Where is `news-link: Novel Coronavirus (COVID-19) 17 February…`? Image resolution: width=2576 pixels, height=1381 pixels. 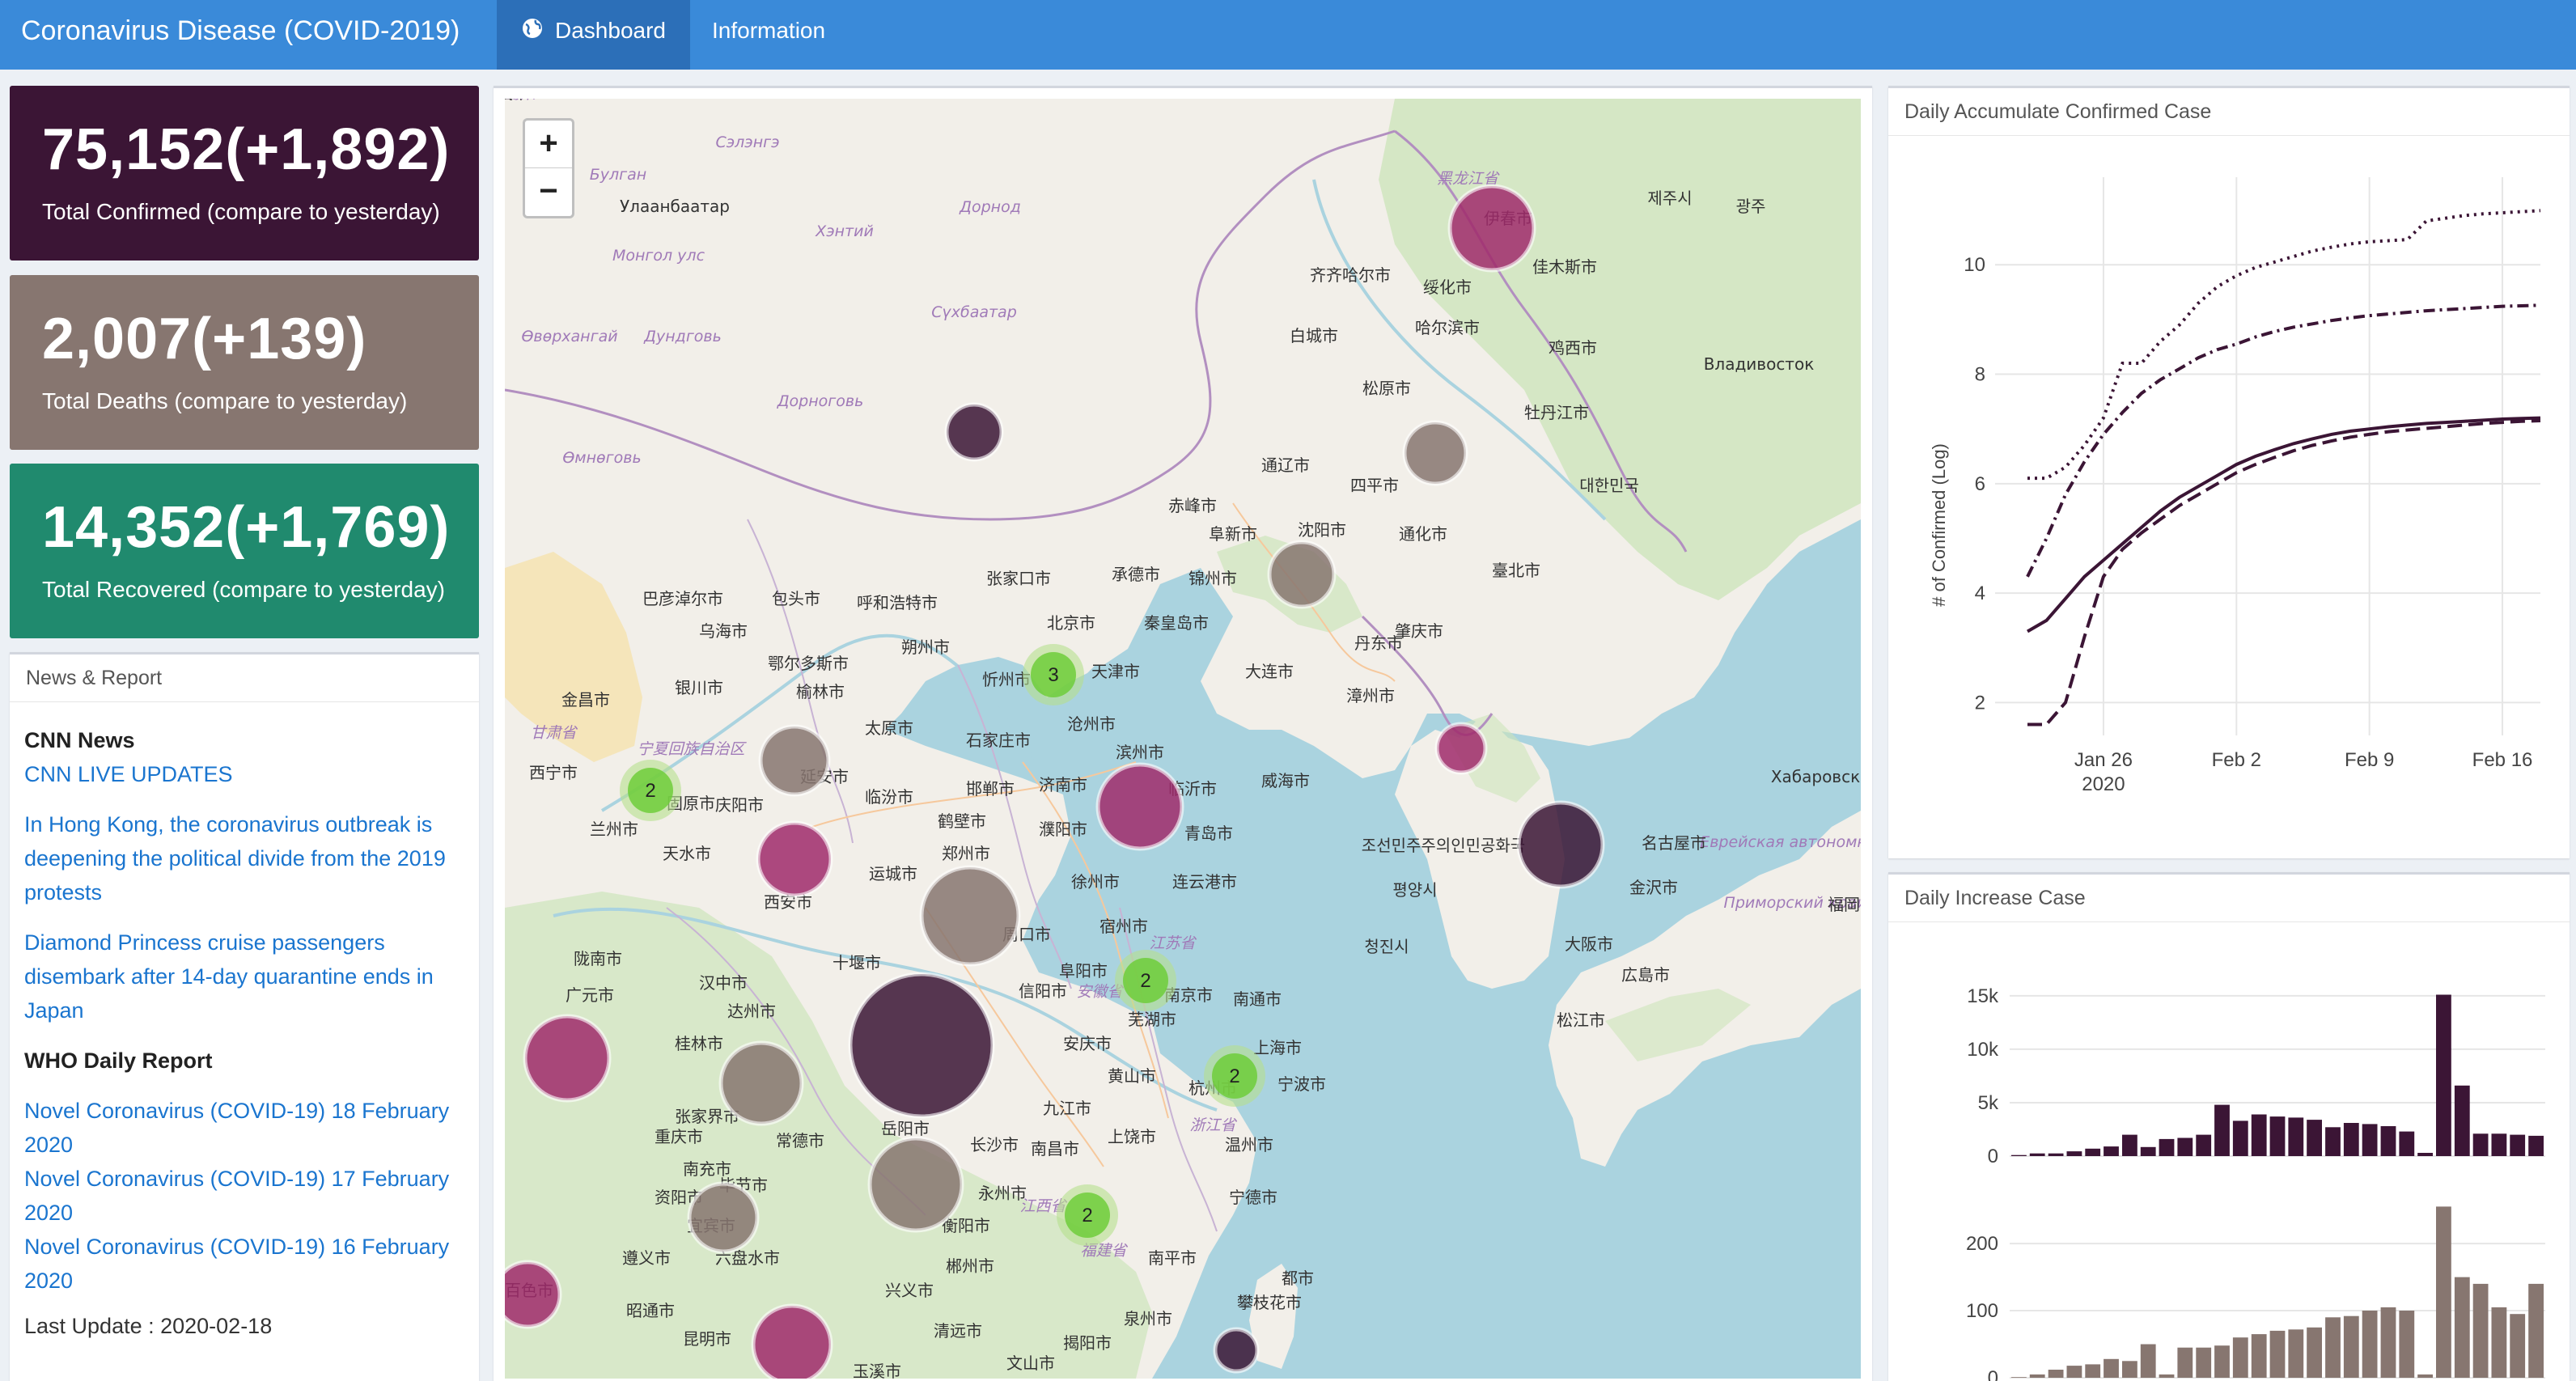 news-link: Novel Coronavirus (COVID-19) 17 February… is located at coordinates (244, 1196).